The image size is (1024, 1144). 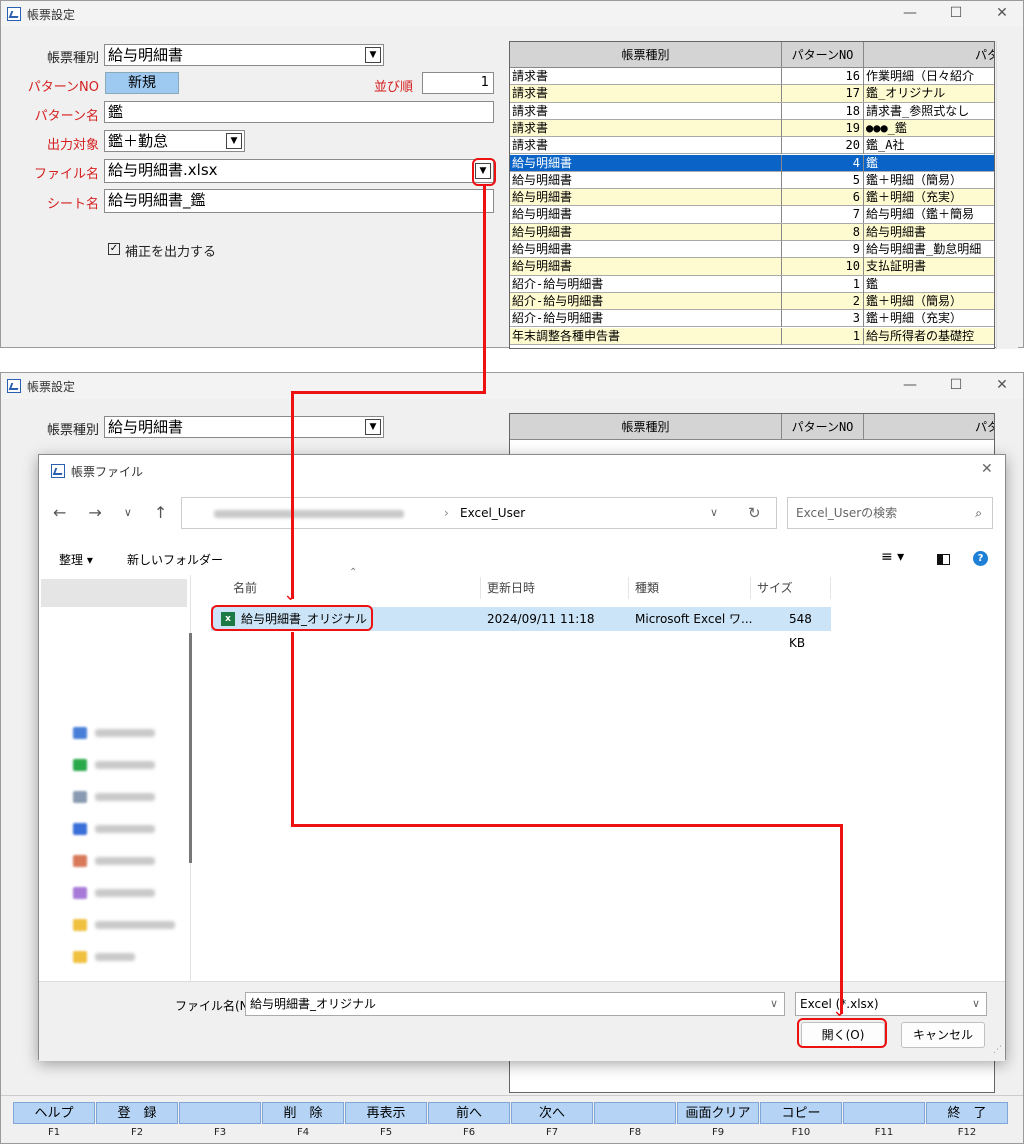 I want to click on fkey-f10-button: コピー, so click(x=801, y=1113).